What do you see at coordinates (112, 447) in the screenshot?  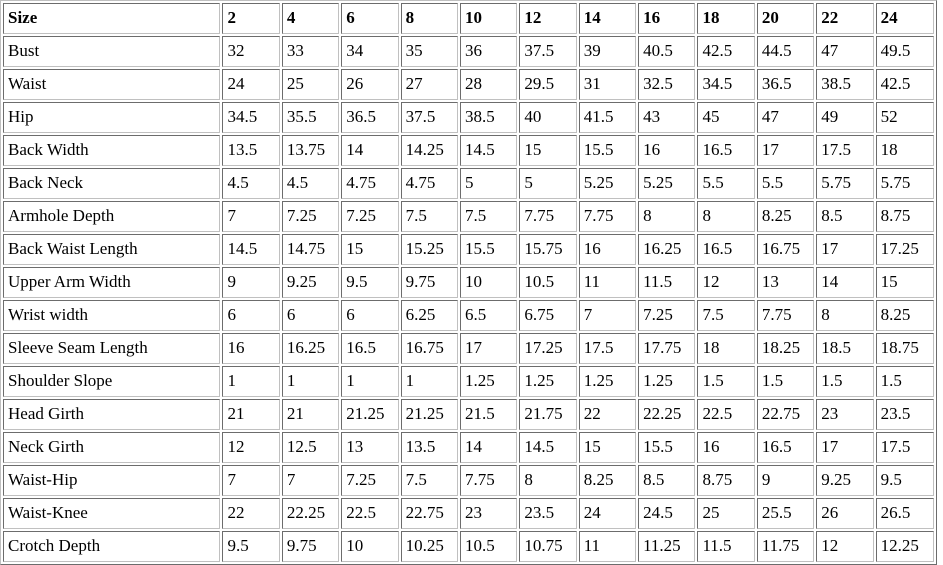 I see `row-header-measurement: Neck Girth` at bounding box center [112, 447].